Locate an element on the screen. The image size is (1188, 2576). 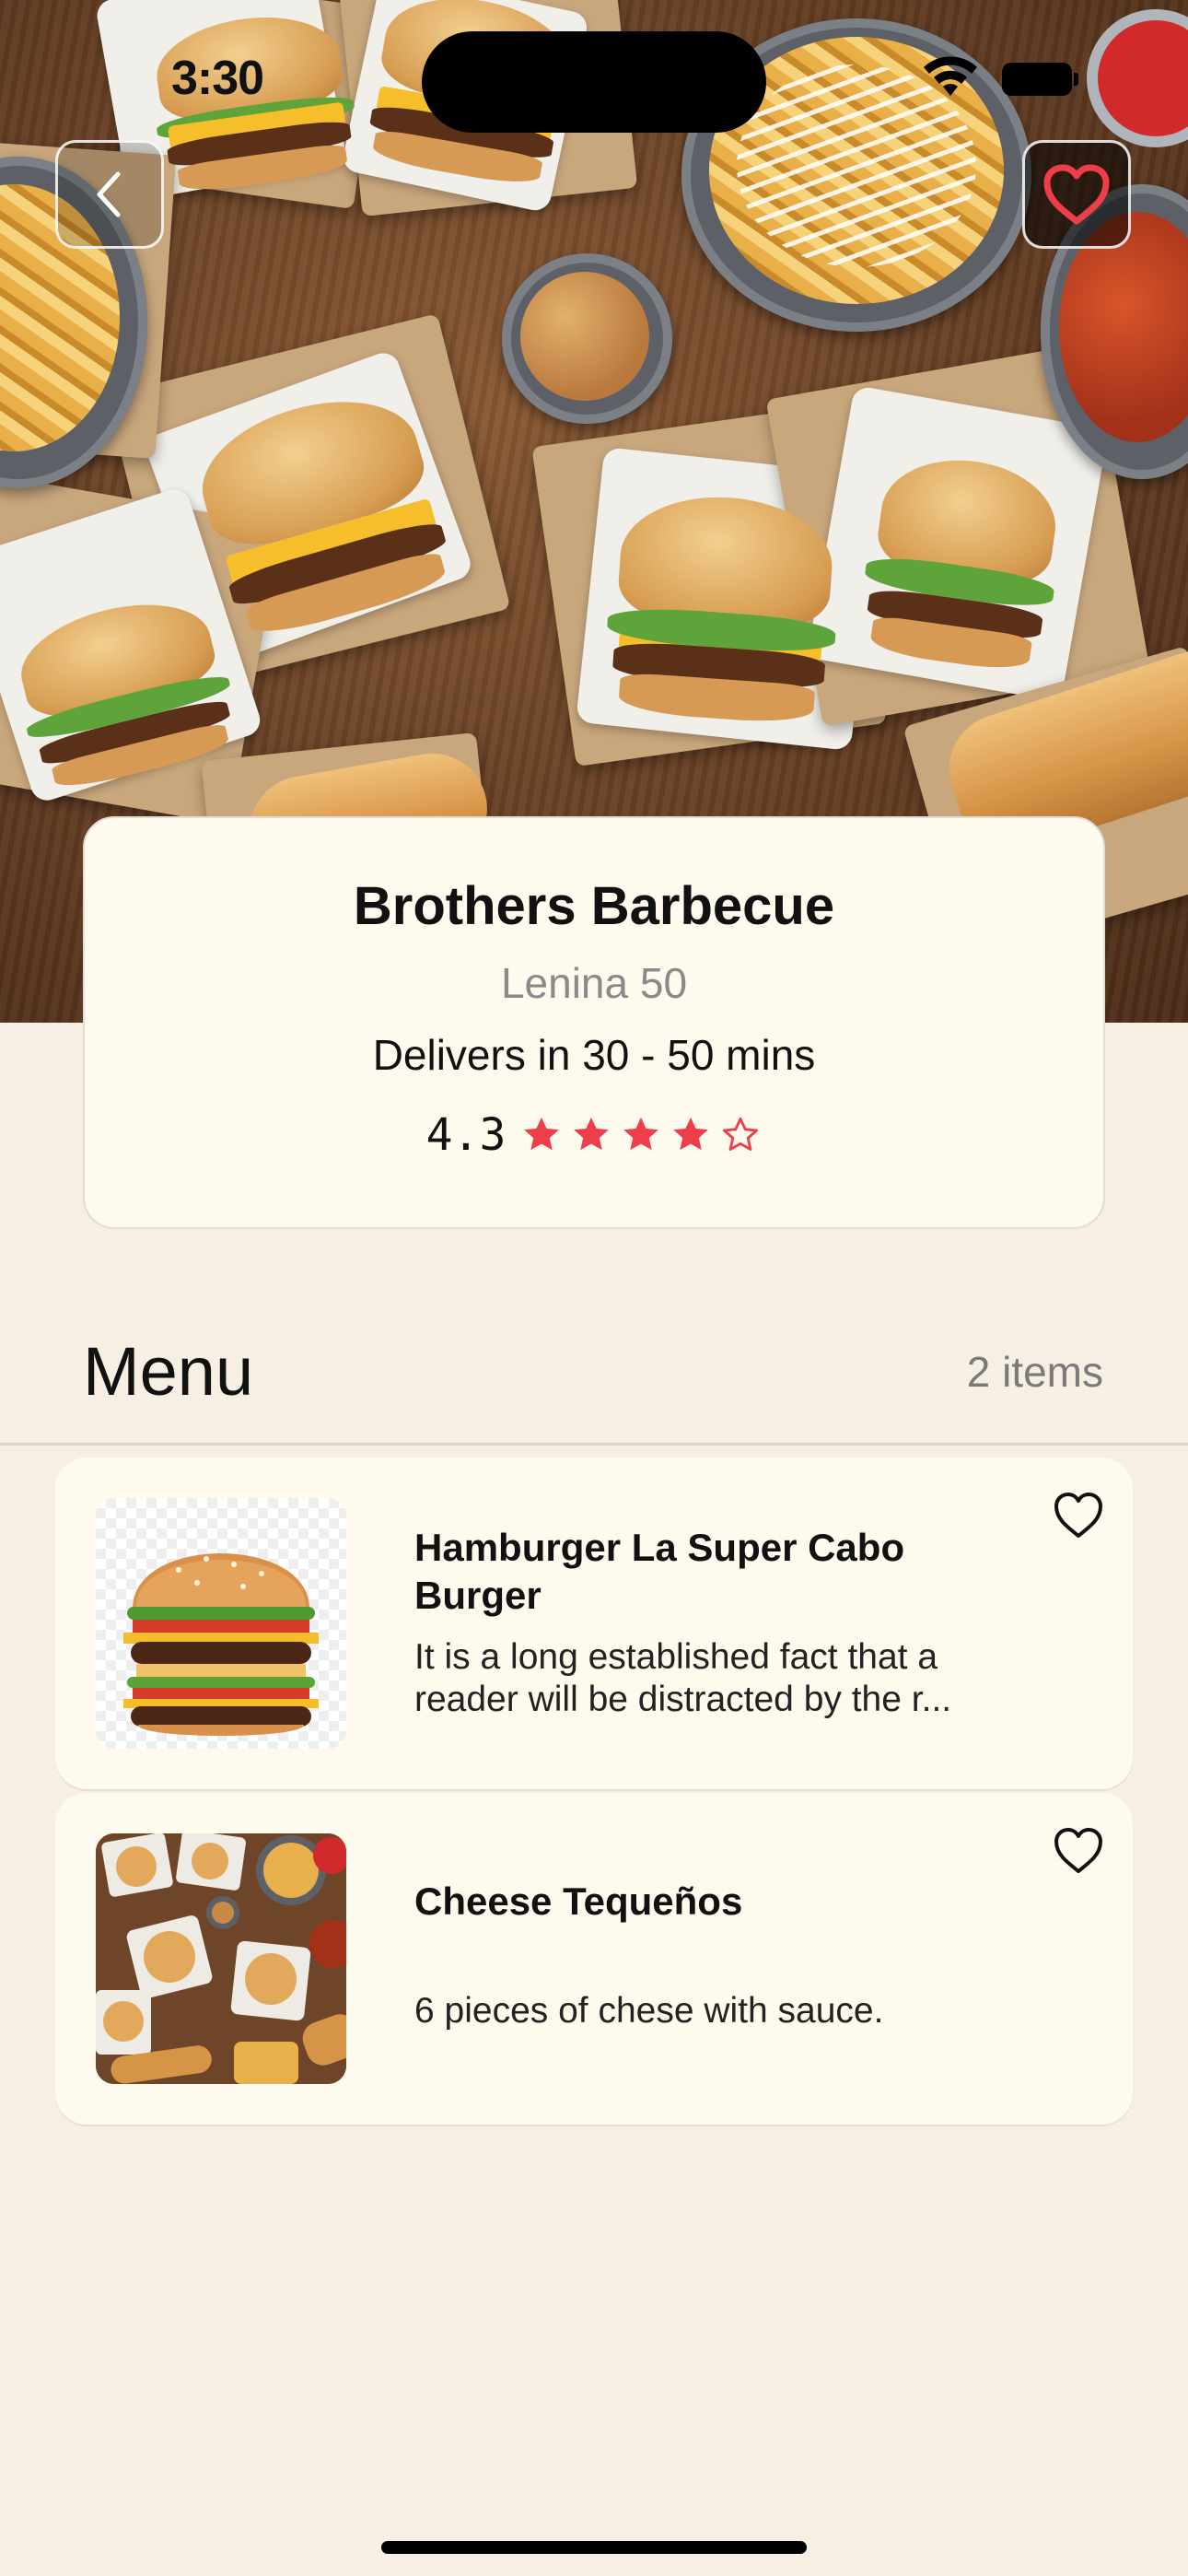
favorite-restaurant-button is located at coordinates (1076, 195).